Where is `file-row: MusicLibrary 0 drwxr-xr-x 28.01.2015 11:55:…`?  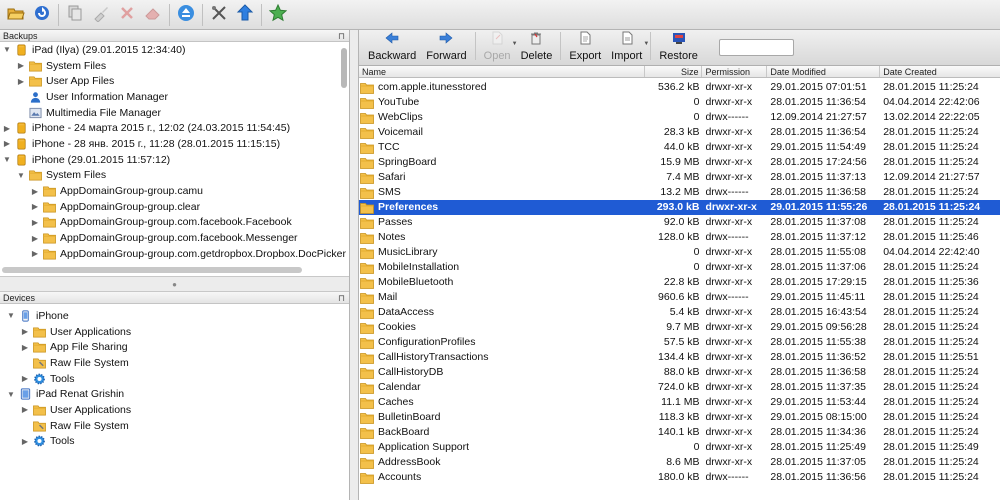
file-row: MusicLibrary 0 drwxr-xr-x 28.01.2015 11:55:… is located at coordinates (679, 252).